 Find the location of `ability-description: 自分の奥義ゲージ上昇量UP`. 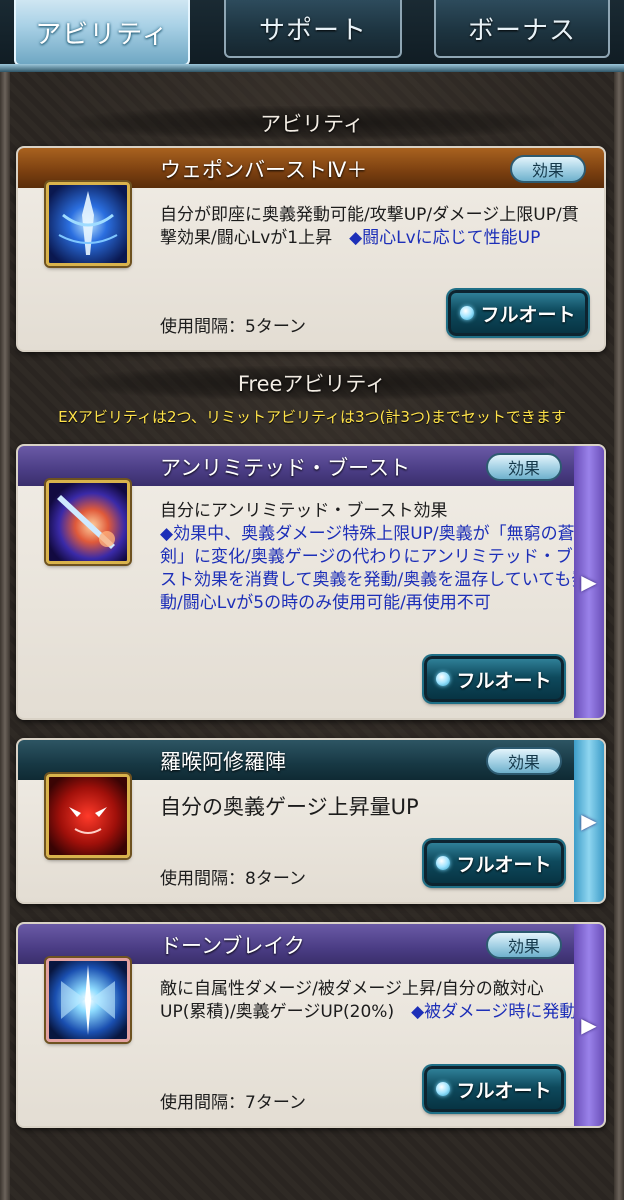

ability-description: 自分の奥義ゲージ上昇量UP is located at coordinates (375, 807).